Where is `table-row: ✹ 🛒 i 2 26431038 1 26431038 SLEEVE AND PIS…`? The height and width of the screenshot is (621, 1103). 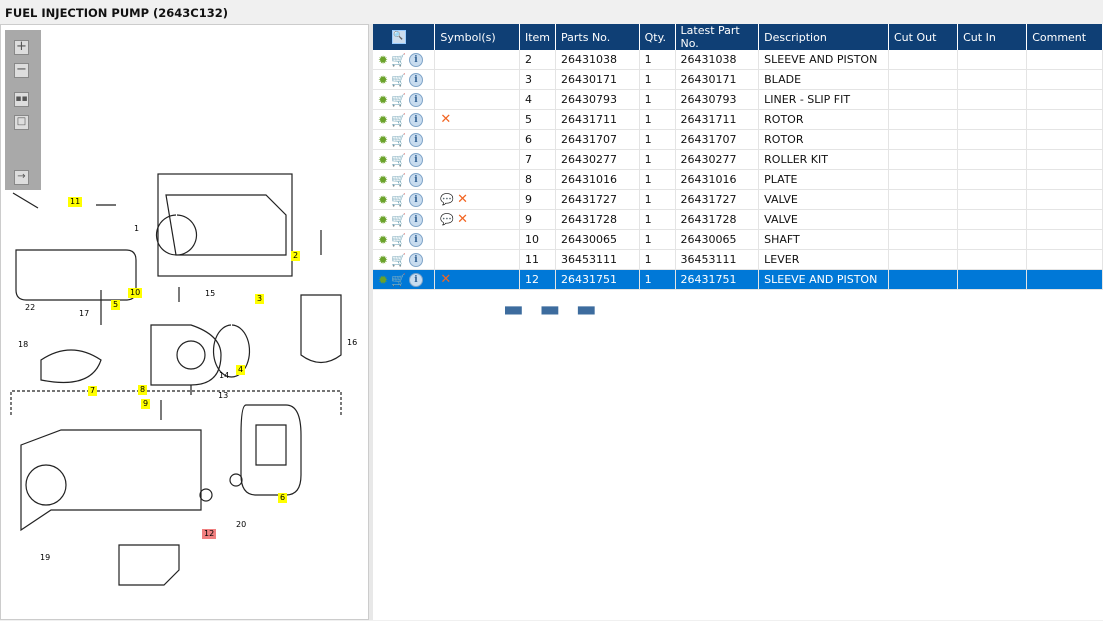 table-row: ✹ 🛒 i 2 26431038 1 26431038 SLEEVE AND PIS… is located at coordinates (738, 60).